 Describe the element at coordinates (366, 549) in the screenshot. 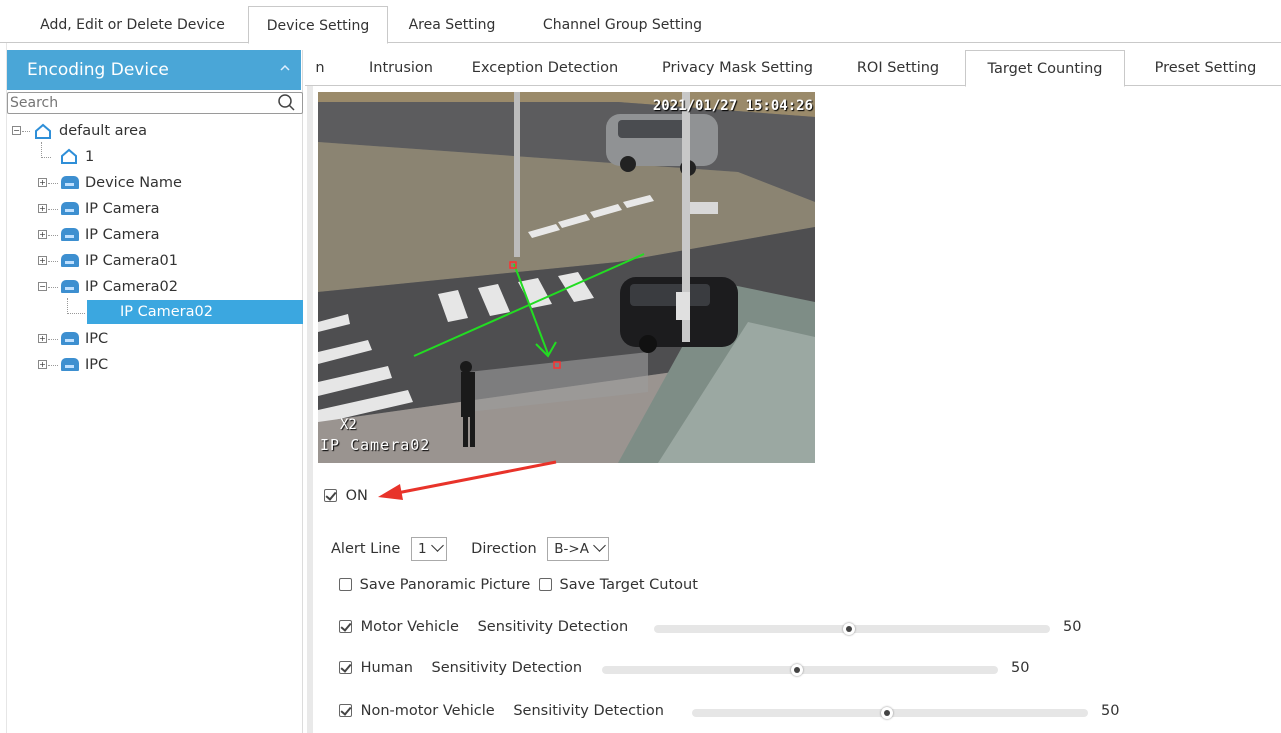

I see `alert-line-label: Alert Line` at that location.